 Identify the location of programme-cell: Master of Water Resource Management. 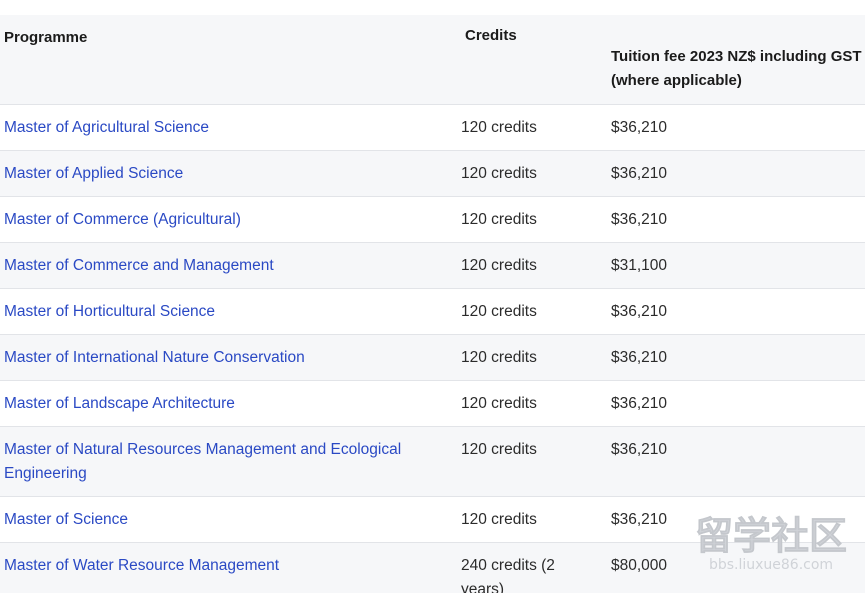
(228, 567).